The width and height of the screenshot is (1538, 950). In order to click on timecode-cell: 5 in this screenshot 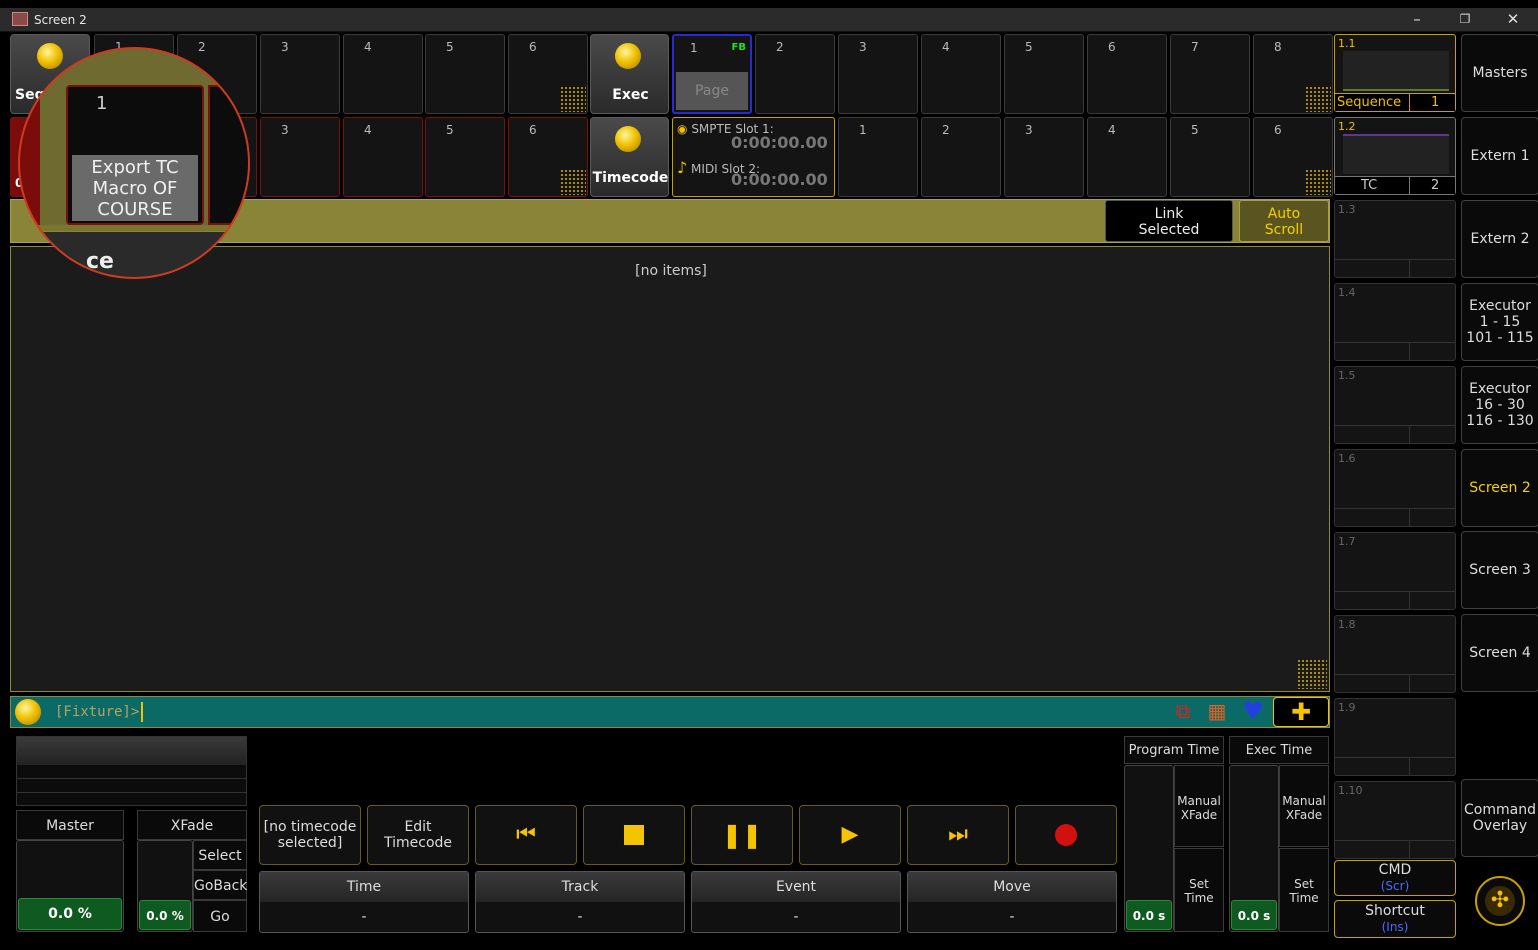, I will do `click(1210, 157)`.